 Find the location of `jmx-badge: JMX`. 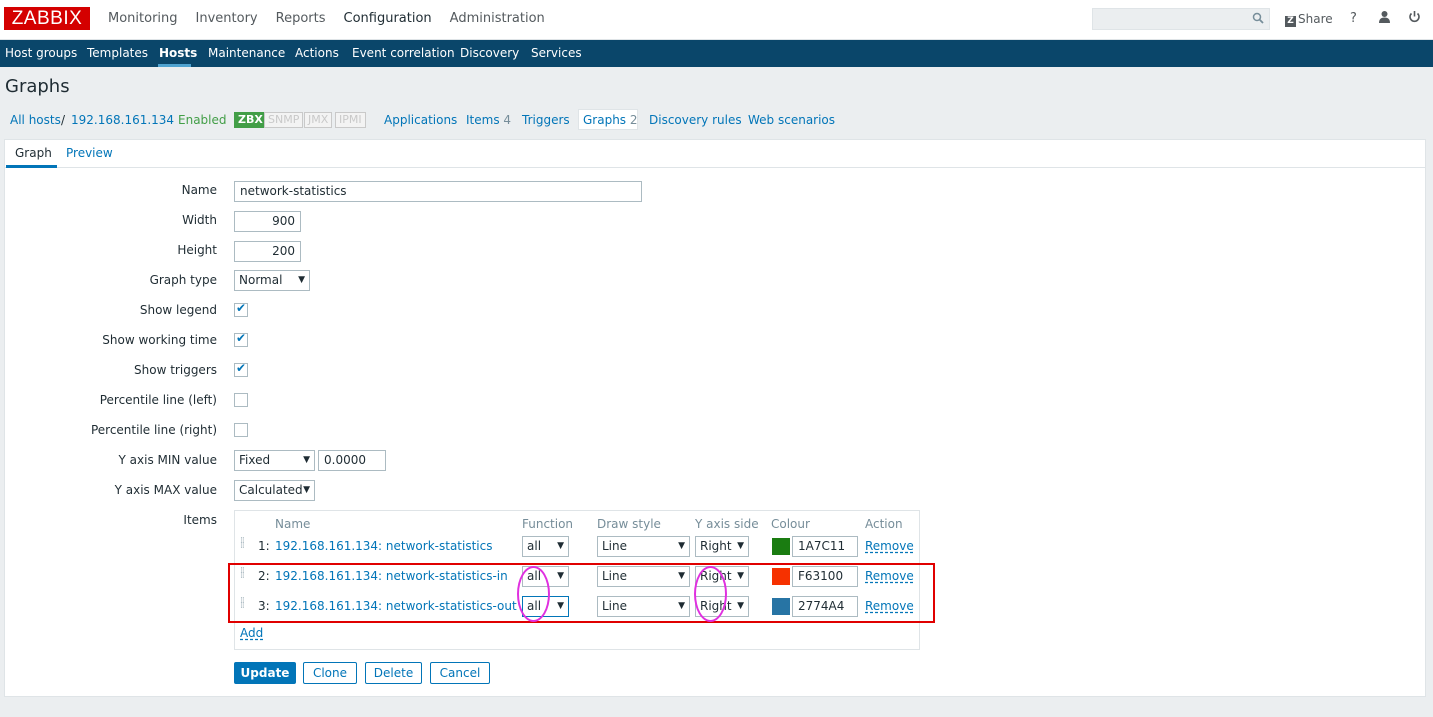

jmx-badge: JMX is located at coordinates (318, 120).